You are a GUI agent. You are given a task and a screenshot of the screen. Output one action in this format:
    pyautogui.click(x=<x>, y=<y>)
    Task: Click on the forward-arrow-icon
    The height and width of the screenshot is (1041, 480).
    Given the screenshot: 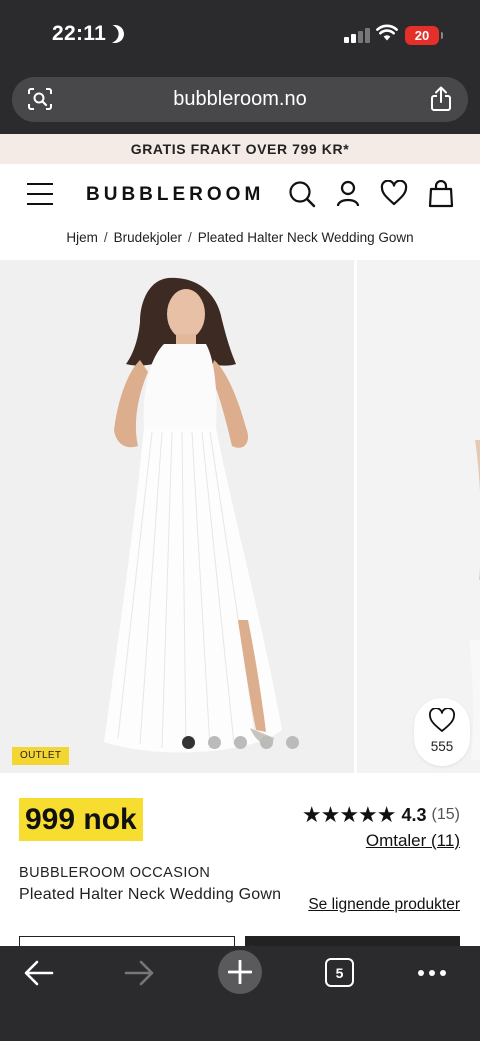 What is the action you would take?
    pyautogui.click(x=139, y=973)
    